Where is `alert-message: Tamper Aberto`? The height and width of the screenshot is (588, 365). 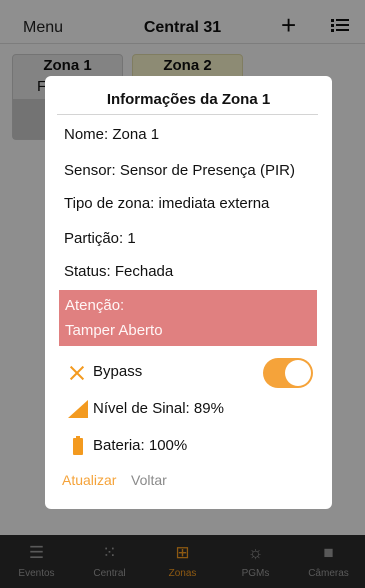 alert-message: Tamper Aberto is located at coordinates (114, 330).